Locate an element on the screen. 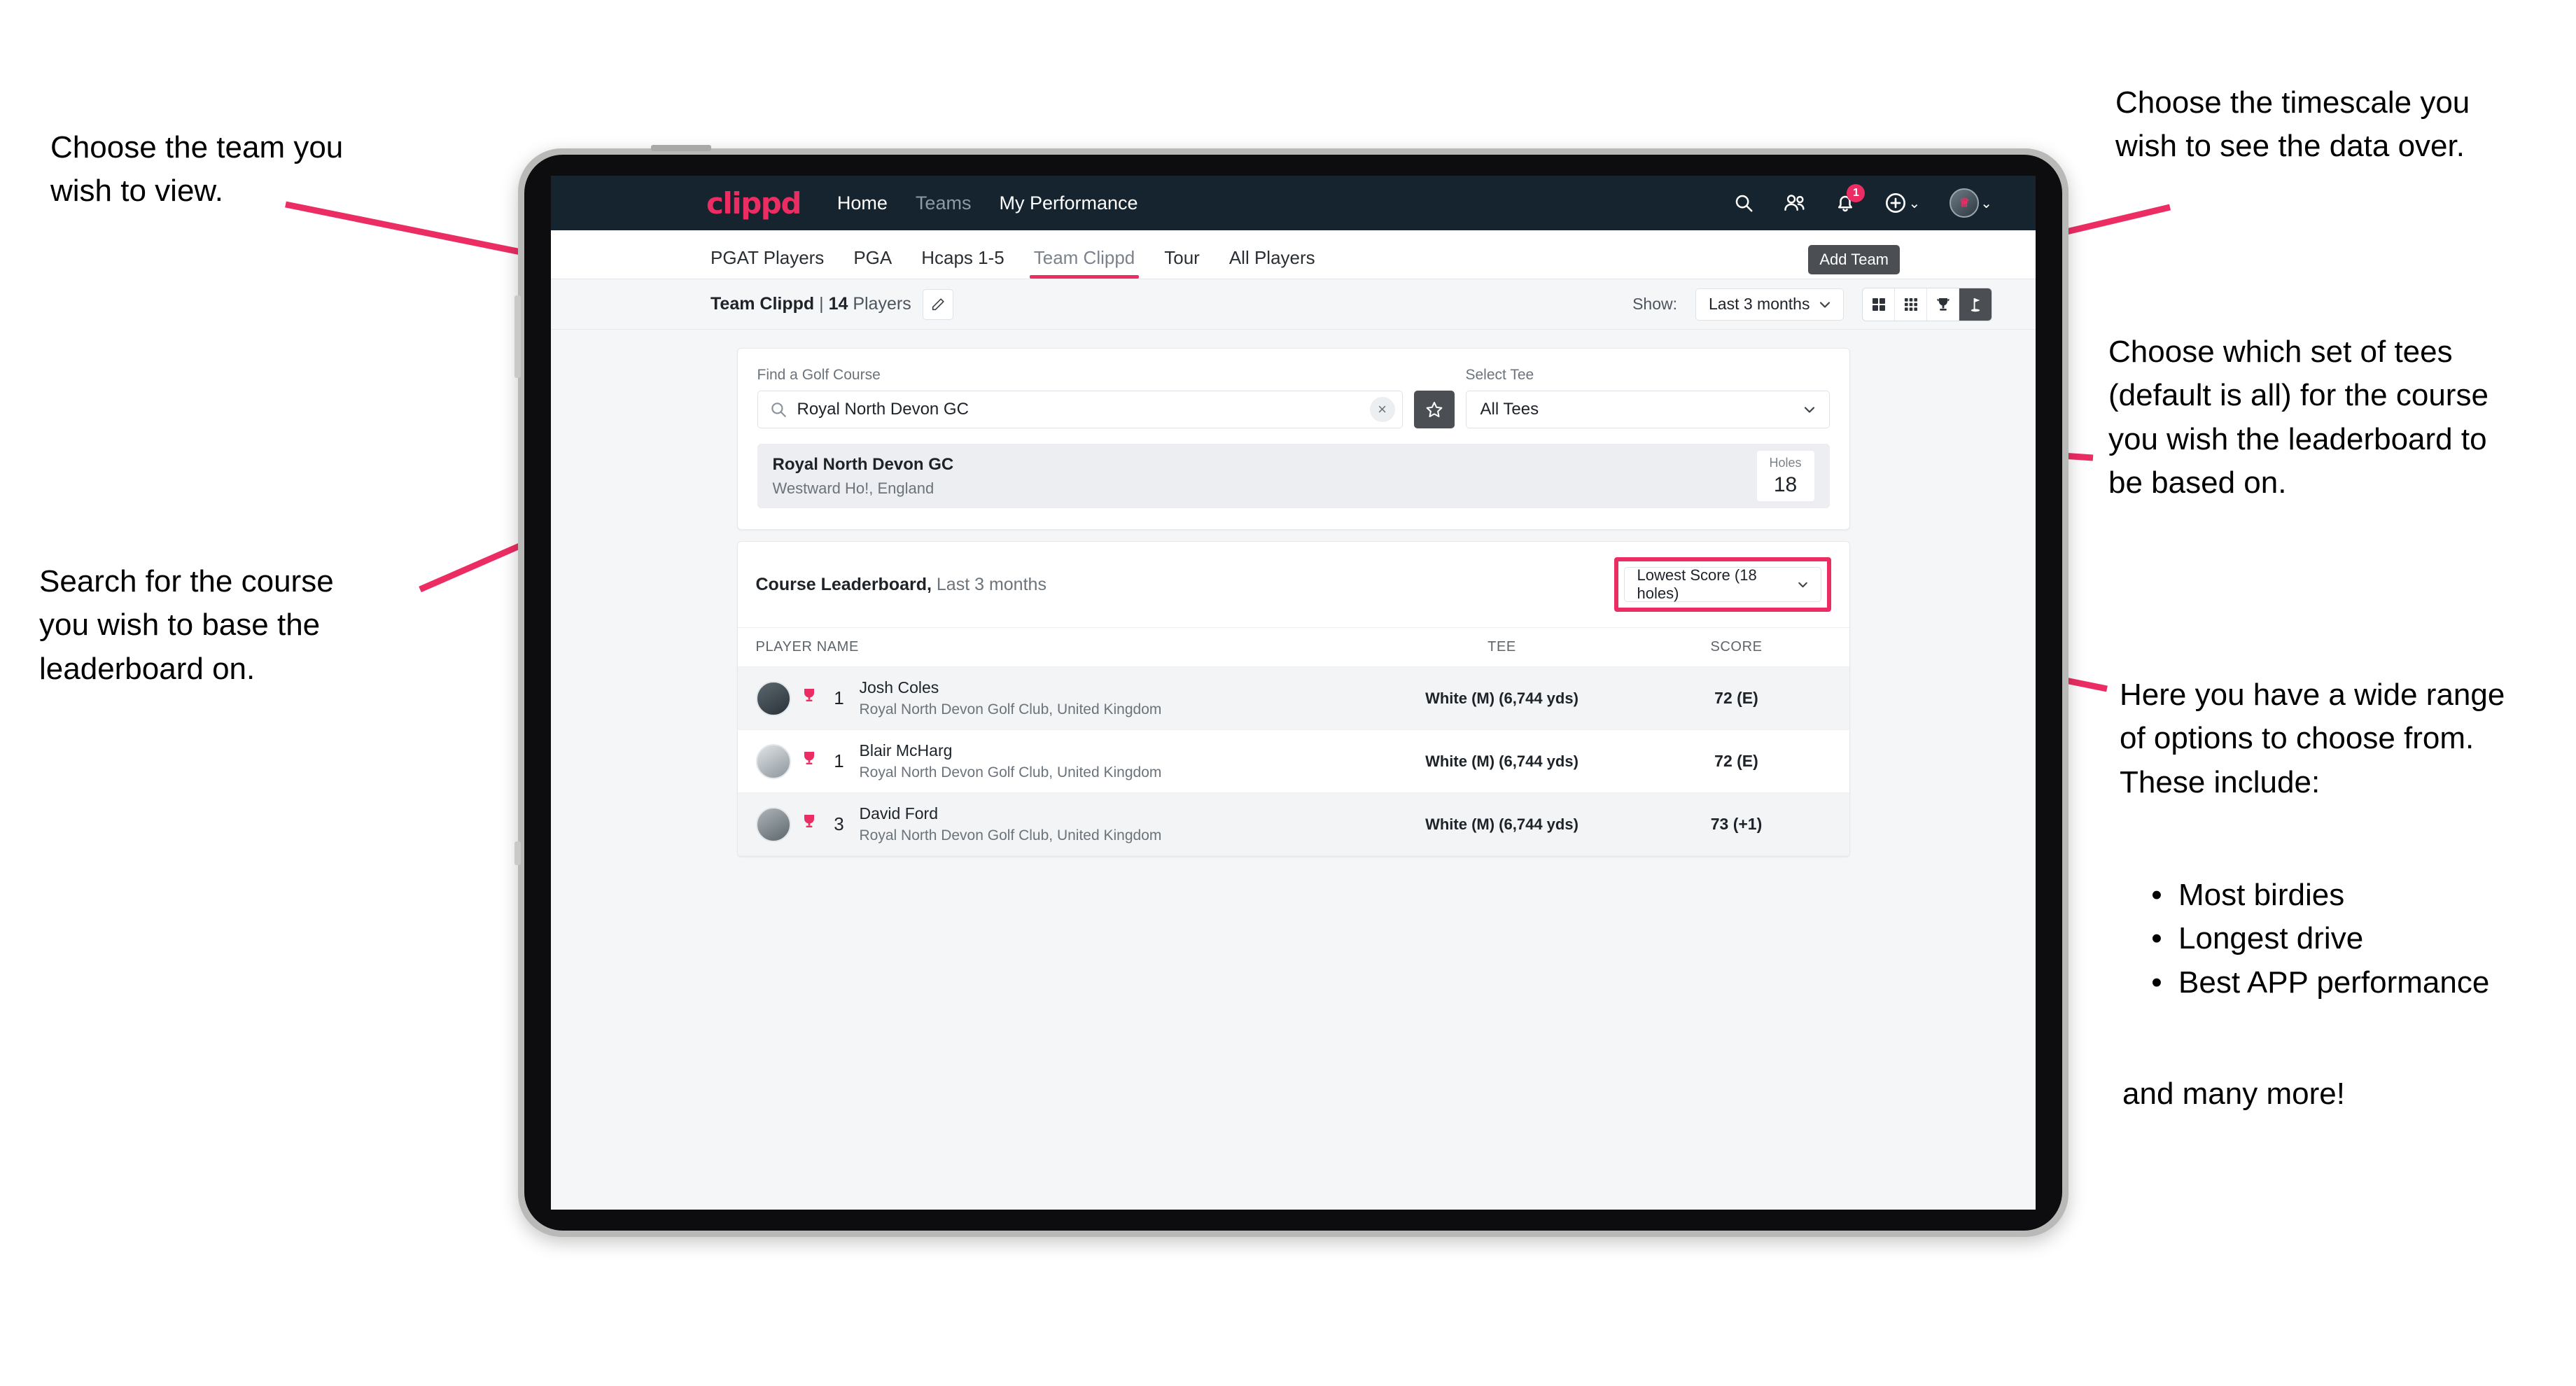 The width and height of the screenshot is (2576, 1386). grid-2x2-icon is located at coordinates (1879, 304).